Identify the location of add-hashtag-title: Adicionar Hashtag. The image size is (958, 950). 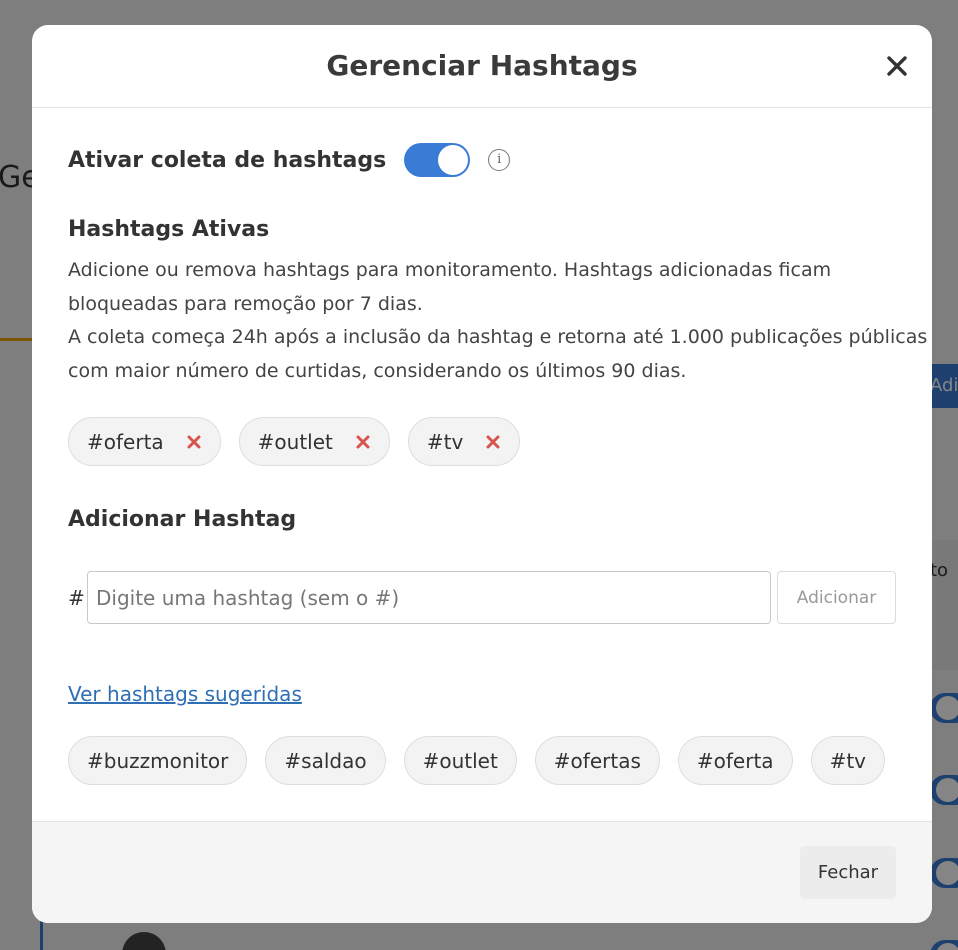
(182, 519).